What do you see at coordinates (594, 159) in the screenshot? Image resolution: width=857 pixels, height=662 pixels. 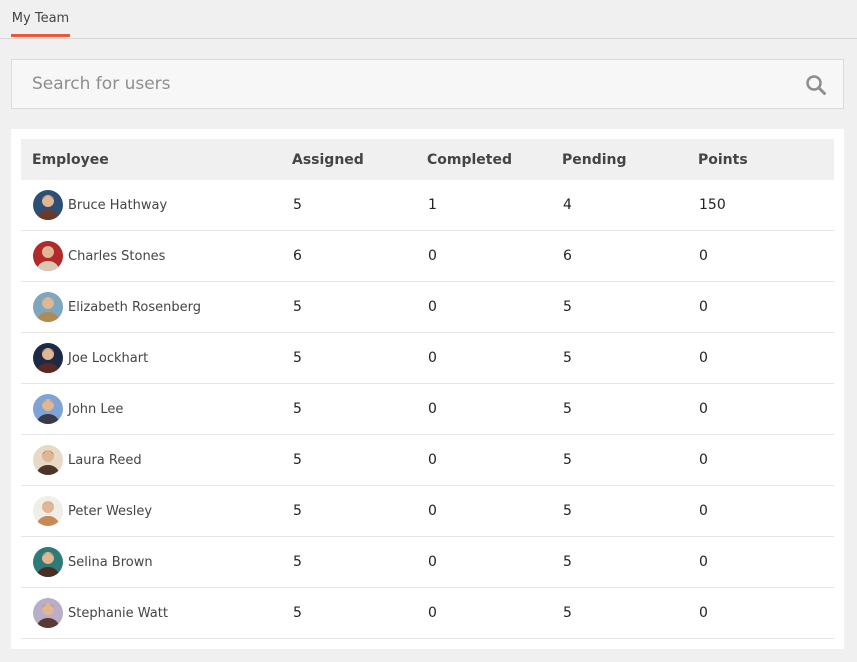 I see `column-header-pending: Pending` at bounding box center [594, 159].